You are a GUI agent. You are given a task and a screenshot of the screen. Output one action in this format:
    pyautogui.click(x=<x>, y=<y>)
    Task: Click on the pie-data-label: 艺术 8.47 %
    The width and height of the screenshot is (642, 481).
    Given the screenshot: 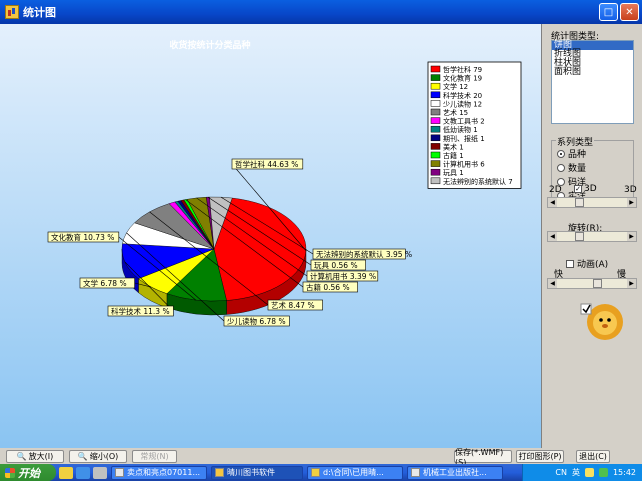 What is the action you would take?
    pyautogui.click(x=293, y=305)
    